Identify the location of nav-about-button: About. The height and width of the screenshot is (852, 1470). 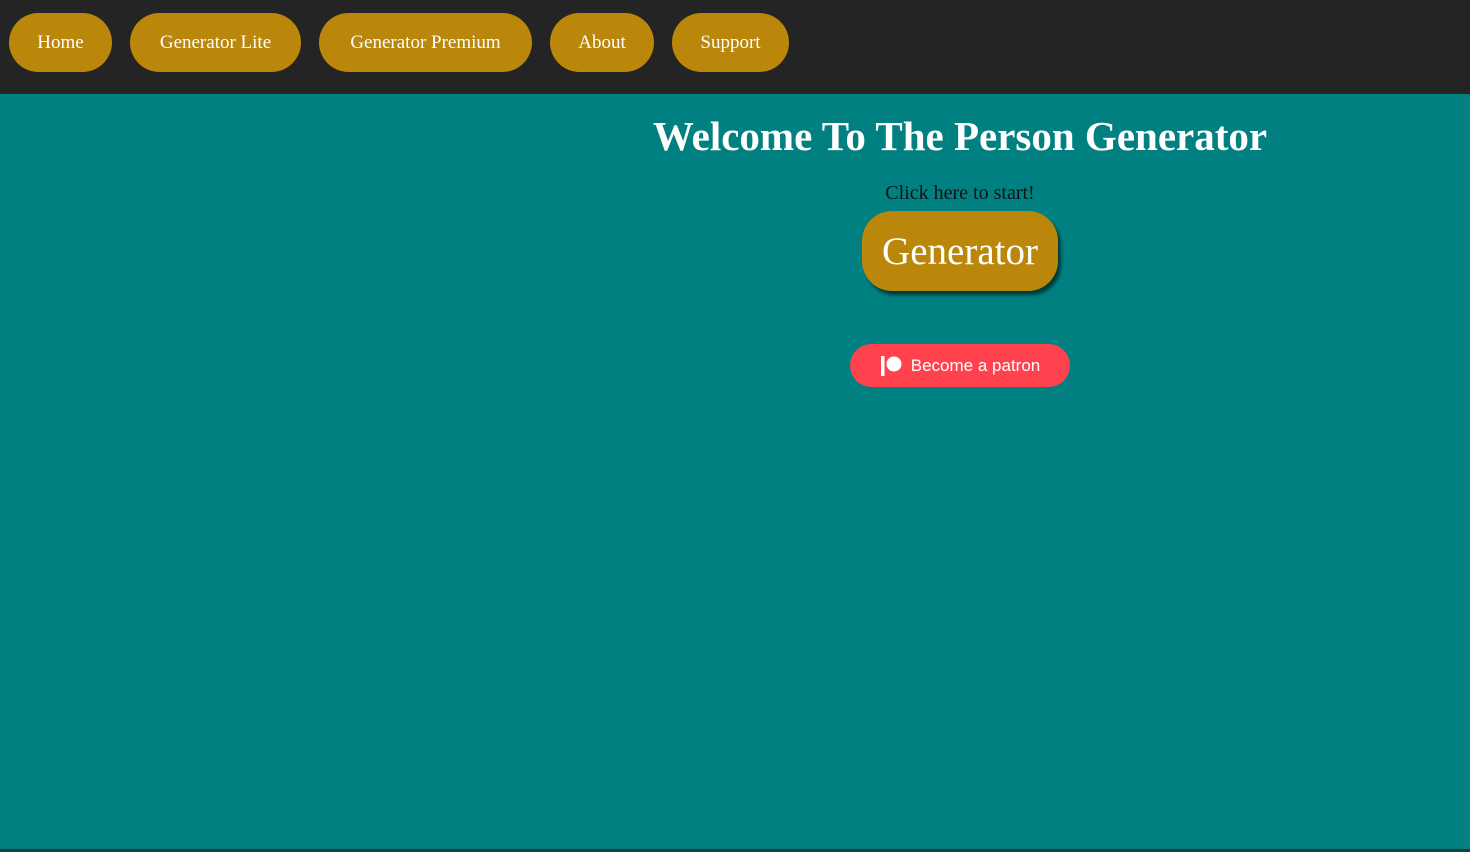
(602, 42).